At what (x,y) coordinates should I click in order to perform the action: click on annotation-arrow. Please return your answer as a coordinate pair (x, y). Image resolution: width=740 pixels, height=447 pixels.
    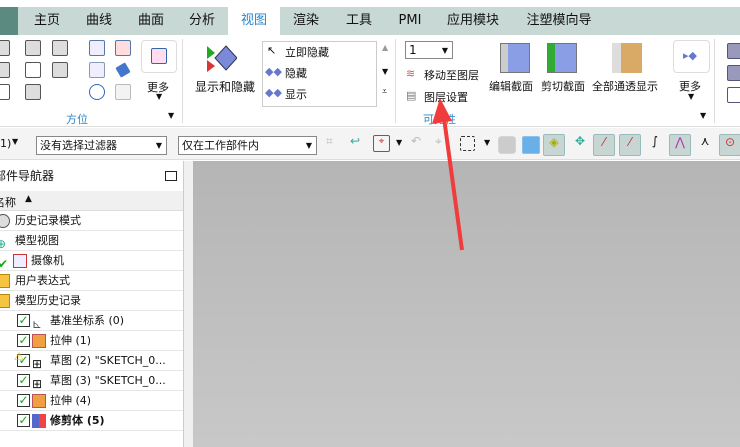
    Looking at the image, I should click on (448, 174).